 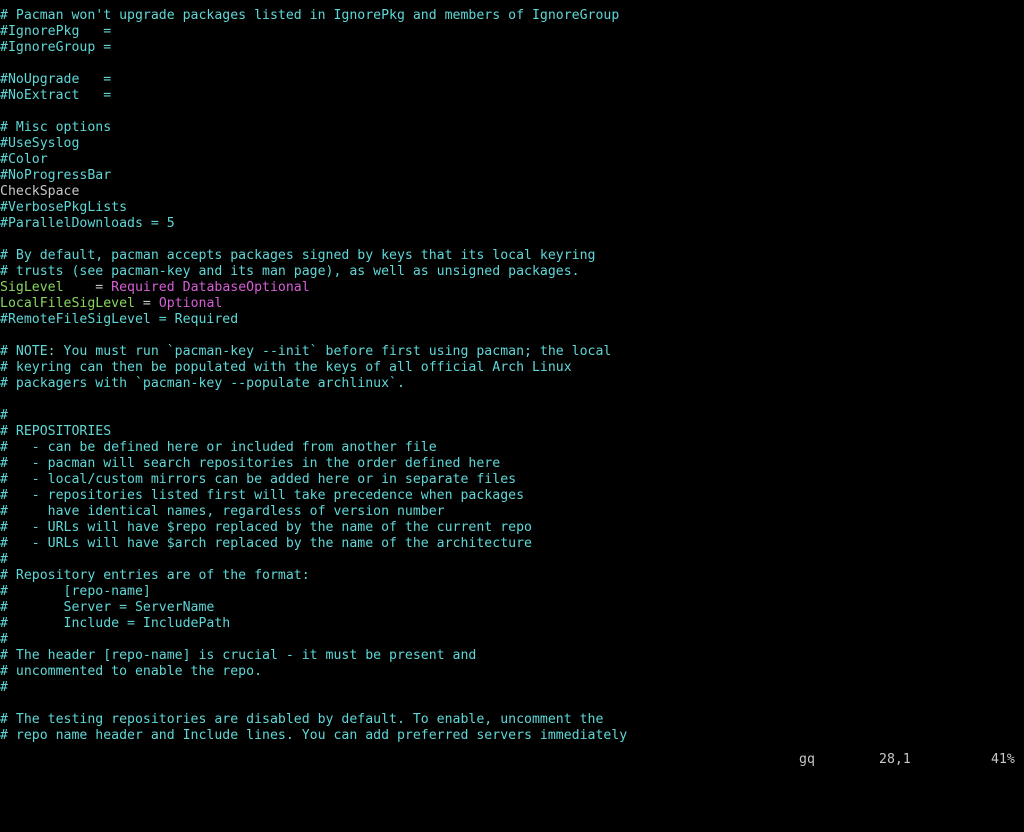 What do you see at coordinates (512, 160) in the screenshot?
I see `code-line: #Color` at bounding box center [512, 160].